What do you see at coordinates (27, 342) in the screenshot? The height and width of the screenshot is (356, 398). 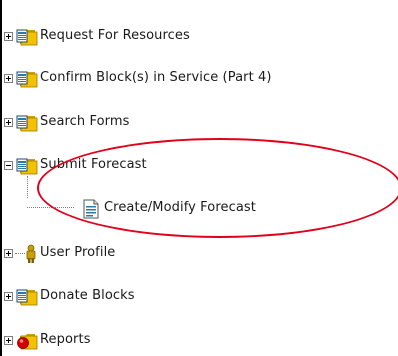 I see `folder-reports-icon` at bounding box center [27, 342].